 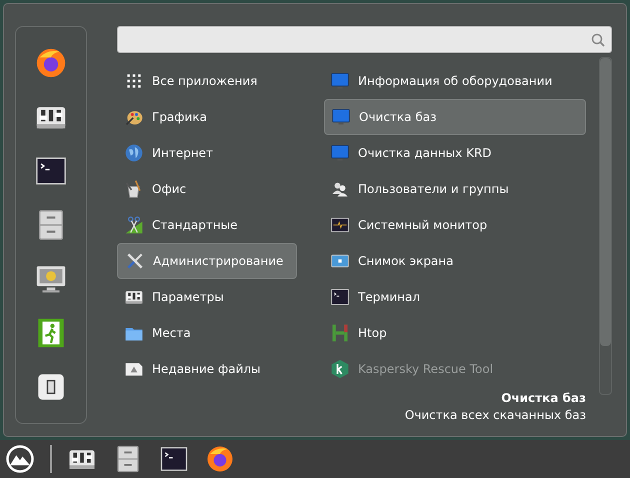 What do you see at coordinates (207, 189) in the screenshot?
I see `category-item: Офис` at bounding box center [207, 189].